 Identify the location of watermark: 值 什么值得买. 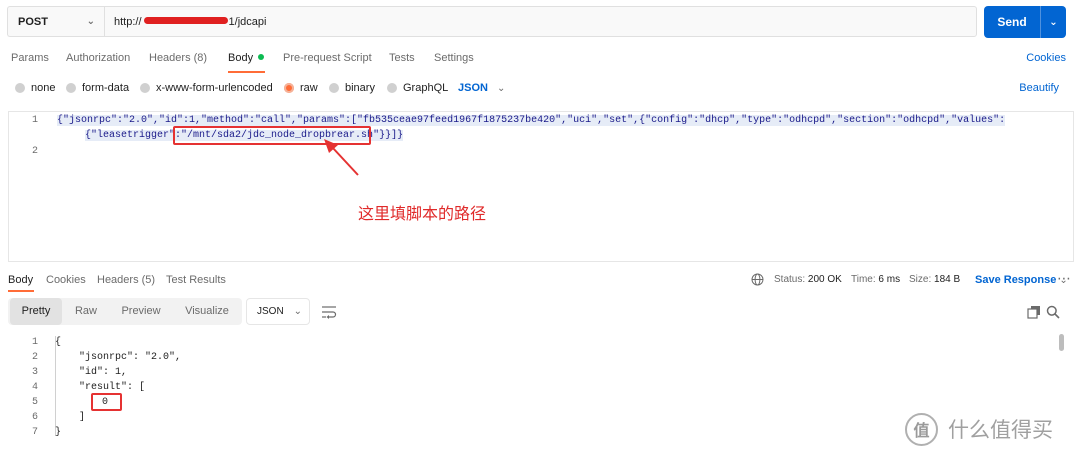
(992, 429).